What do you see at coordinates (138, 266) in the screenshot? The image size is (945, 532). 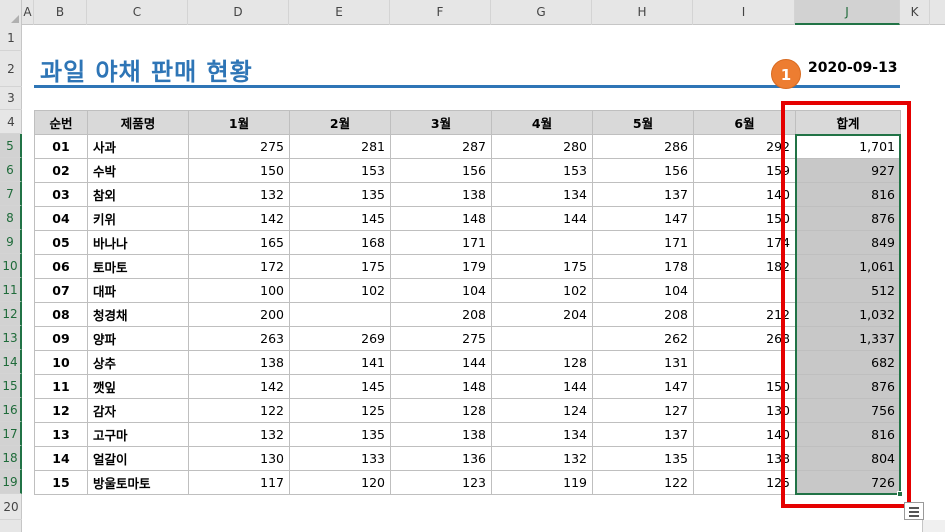 I see `product-name-cell: 토마토` at bounding box center [138, 266].